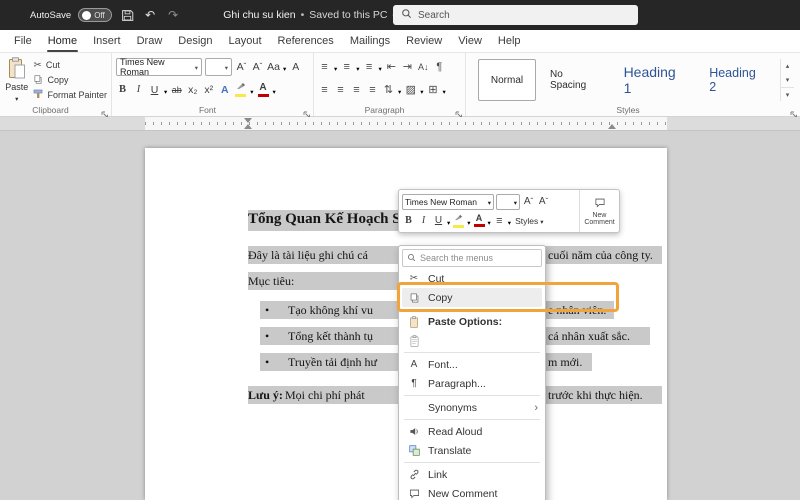  Describe the element at coordinates (599, 211) in the screenshot. I see `mini-new-comment-button: New Comment` at that location.